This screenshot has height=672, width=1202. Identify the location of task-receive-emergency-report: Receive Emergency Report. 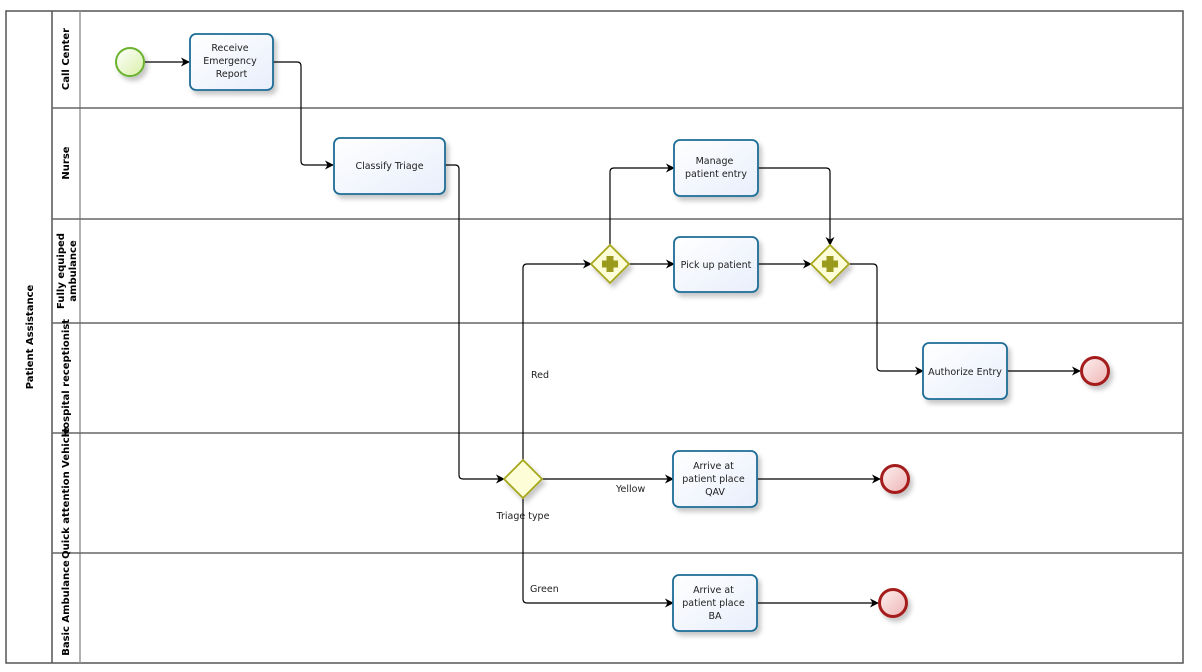
(231, 62).